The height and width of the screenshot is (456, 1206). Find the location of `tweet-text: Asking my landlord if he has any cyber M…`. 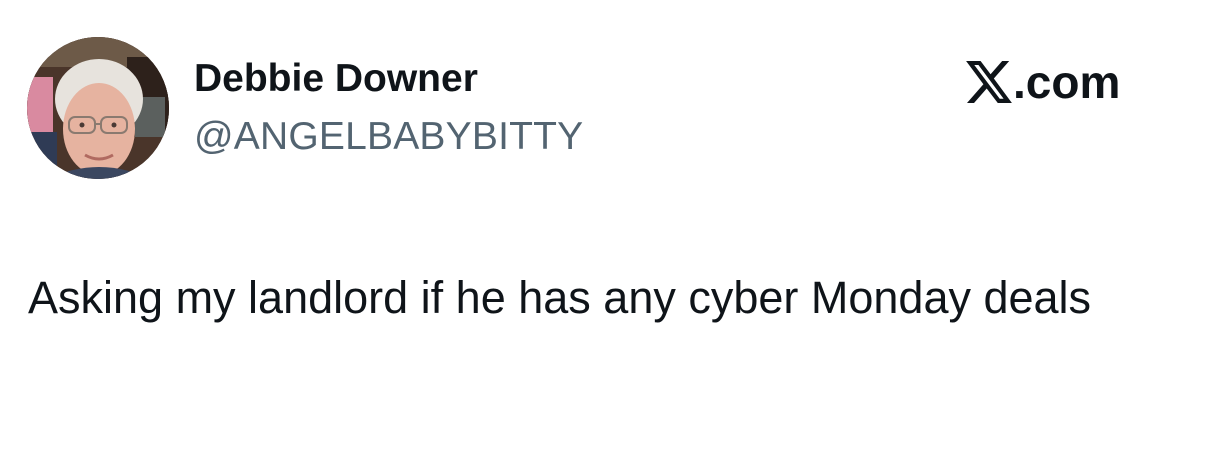

tweet-text: Asking my landlord if he has any cyber M… is located at coordinates (560, 297).